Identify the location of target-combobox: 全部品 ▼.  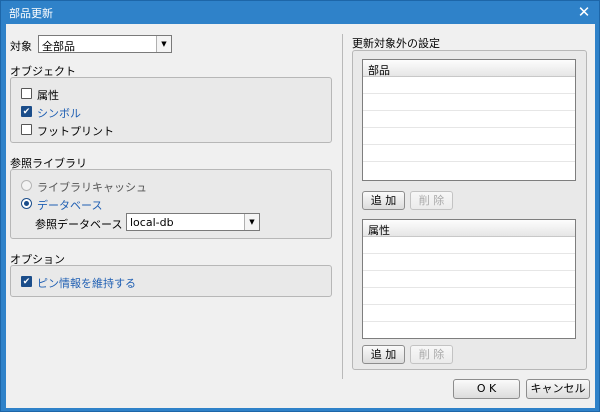
(105, 44).